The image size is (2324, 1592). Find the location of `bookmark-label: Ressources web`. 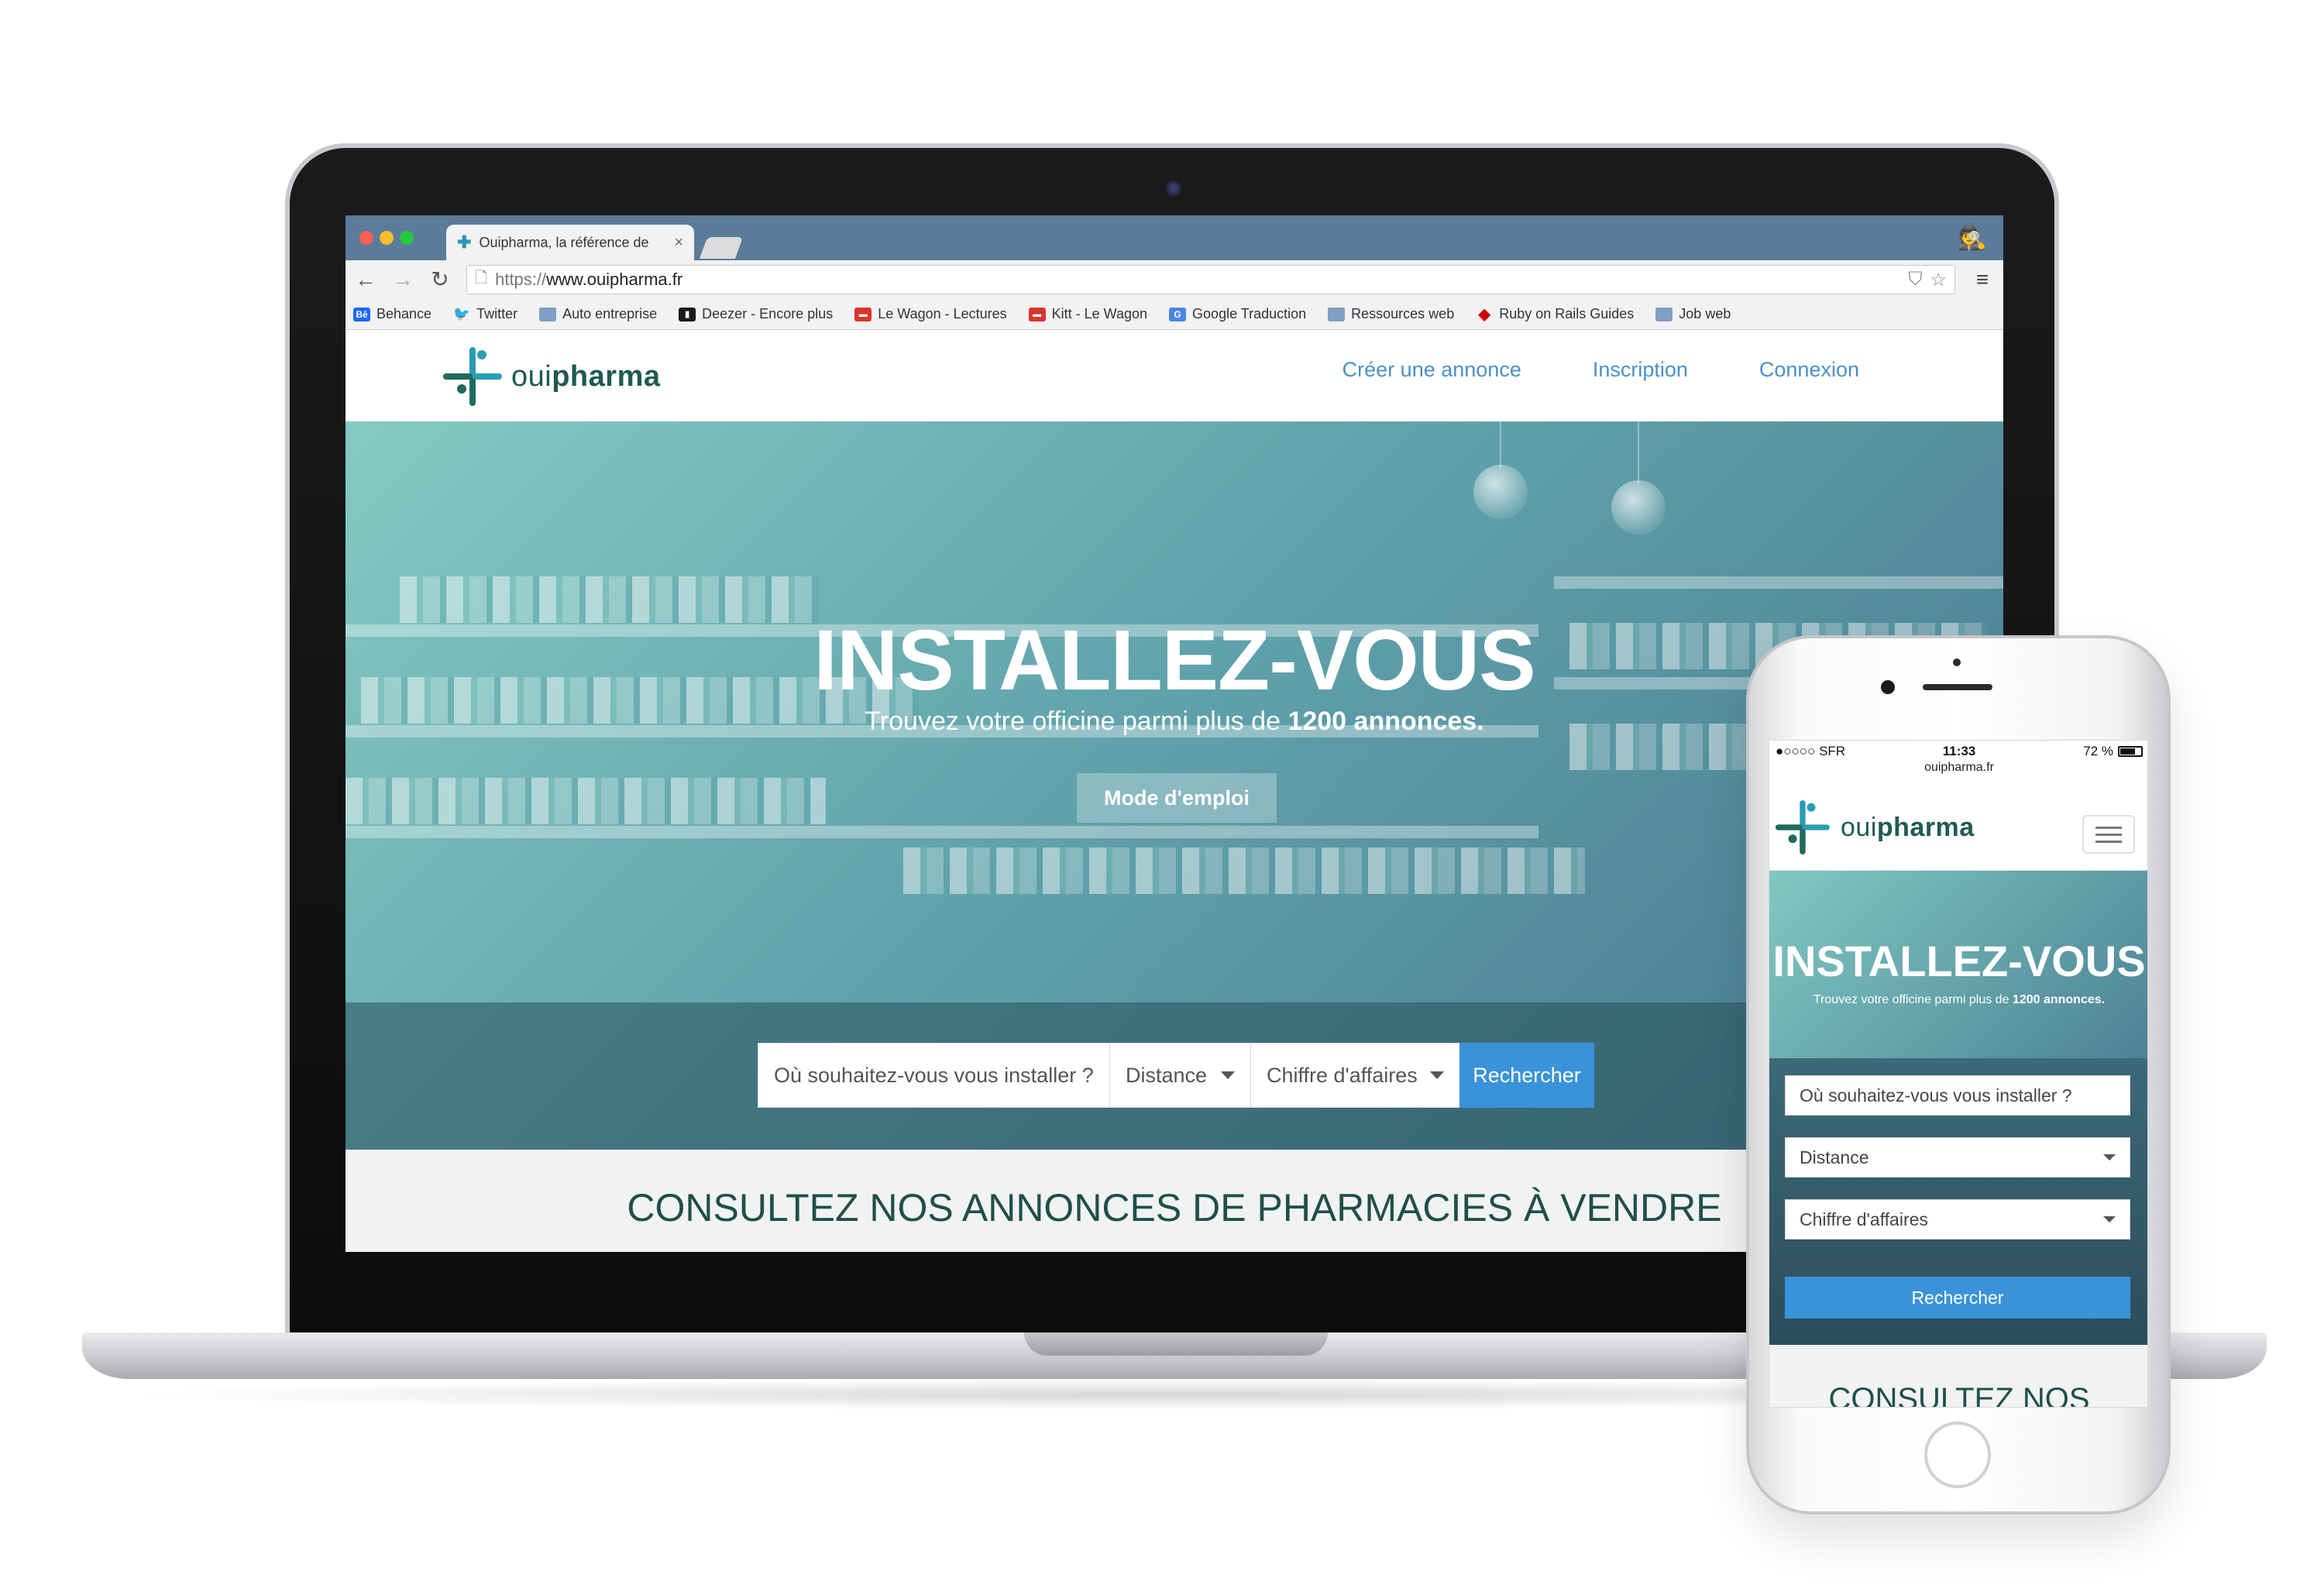

bookmark-label: Ressources web is located at coordinates (1403, 313).